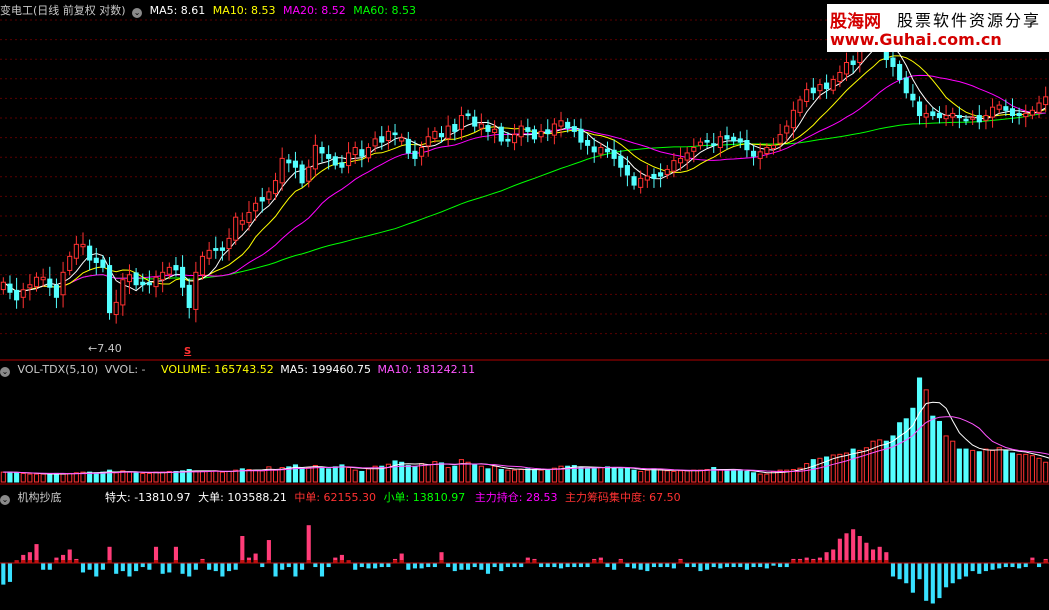 The height and width of the screenshot is (610, 1049). I want to click on ma60-label: MA60: 8.53, so click(384, 10).